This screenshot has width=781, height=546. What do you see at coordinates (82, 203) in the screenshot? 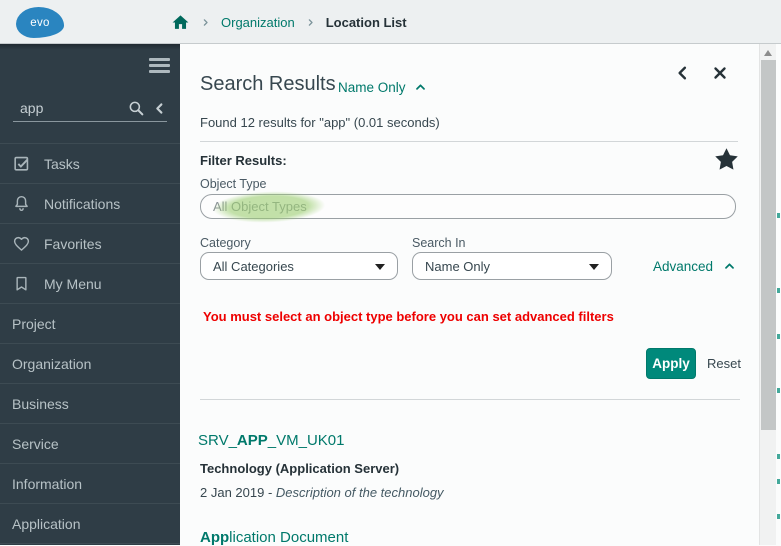
I see `sidebar-item-label: Notifications` at bounding box center [82, 203].